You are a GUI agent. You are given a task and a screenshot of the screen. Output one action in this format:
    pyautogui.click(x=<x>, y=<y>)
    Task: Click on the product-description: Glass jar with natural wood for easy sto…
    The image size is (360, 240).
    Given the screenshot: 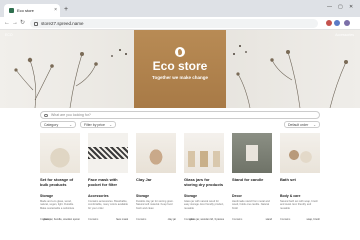 What is the action you would take?
    pyautogui.click(x=204, y=205)
    